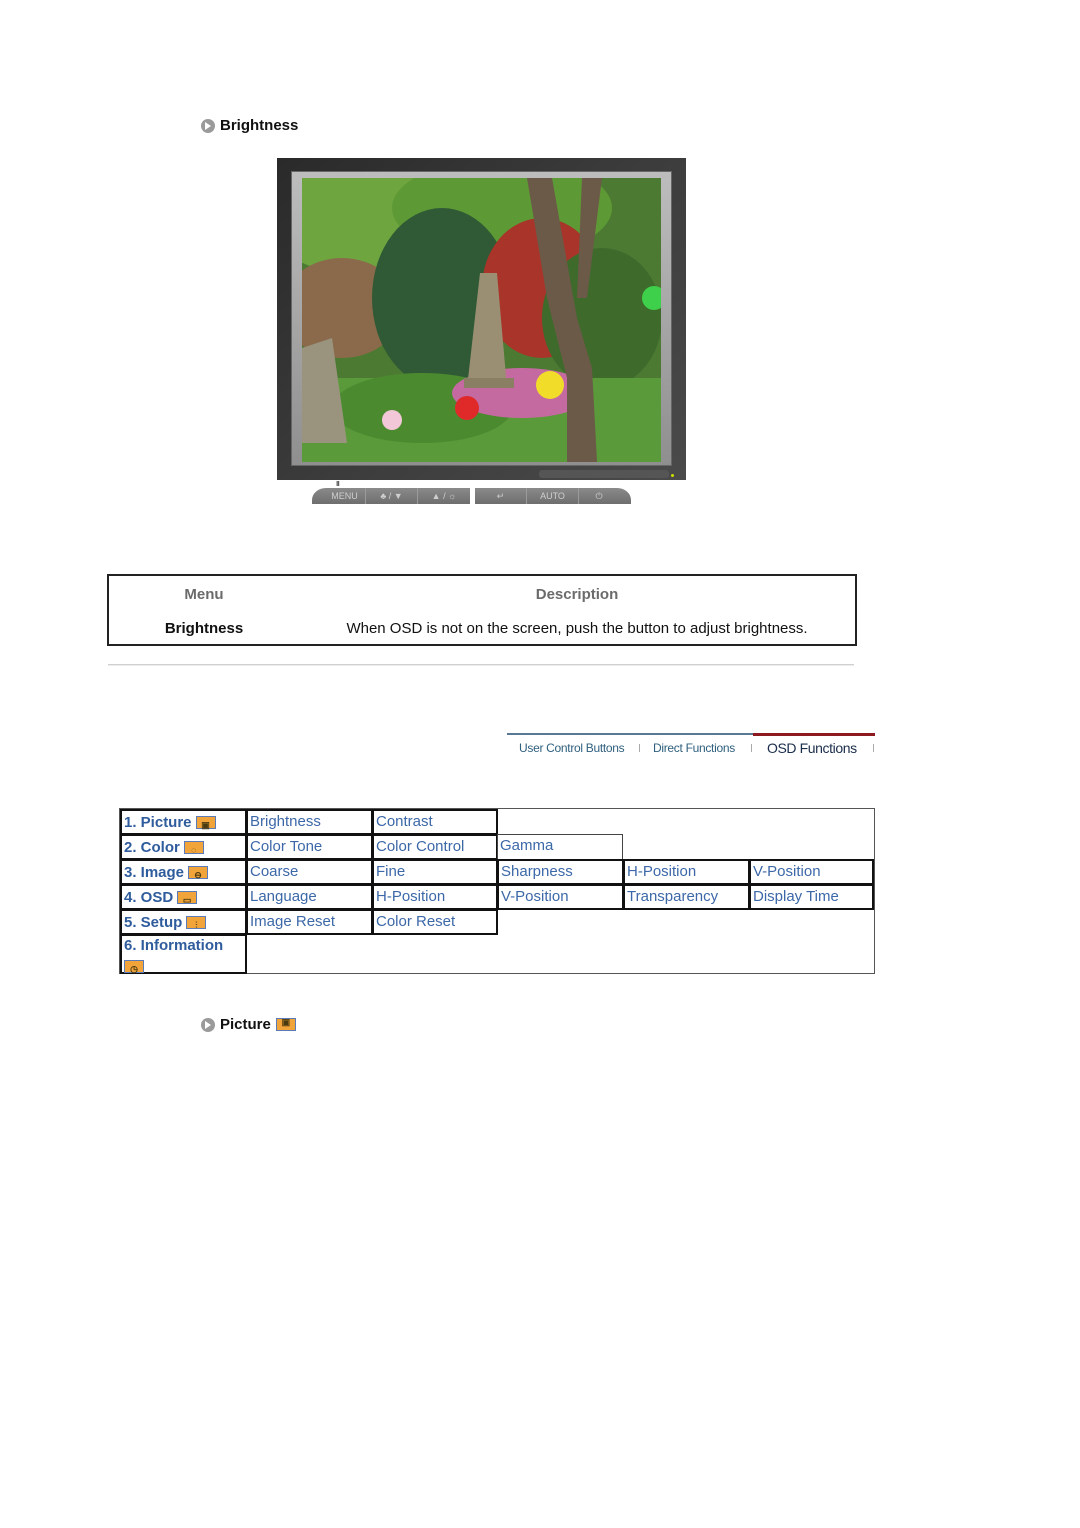 This screenshot has width=1080, height=1528. What do you see at coordinates (686, 897) in the screenshot?
I see `menu-item-transparency: Transparency` at bounding box center [686, 897].